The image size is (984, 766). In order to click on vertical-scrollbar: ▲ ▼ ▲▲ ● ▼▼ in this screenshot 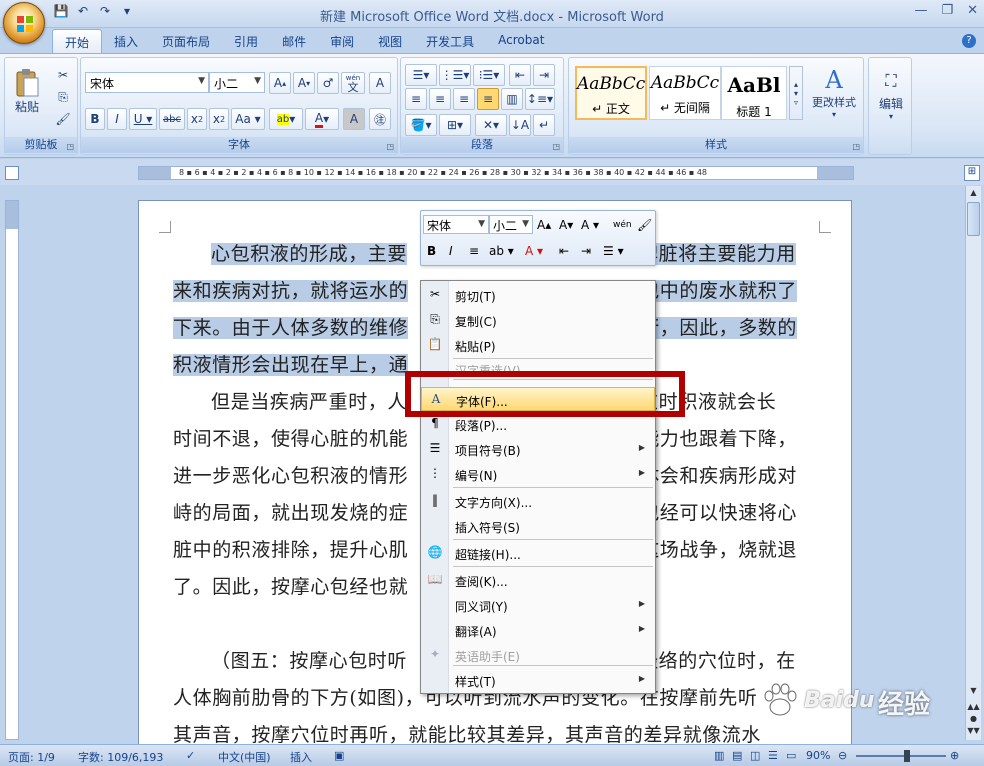, I will do `click(973, 463)`.